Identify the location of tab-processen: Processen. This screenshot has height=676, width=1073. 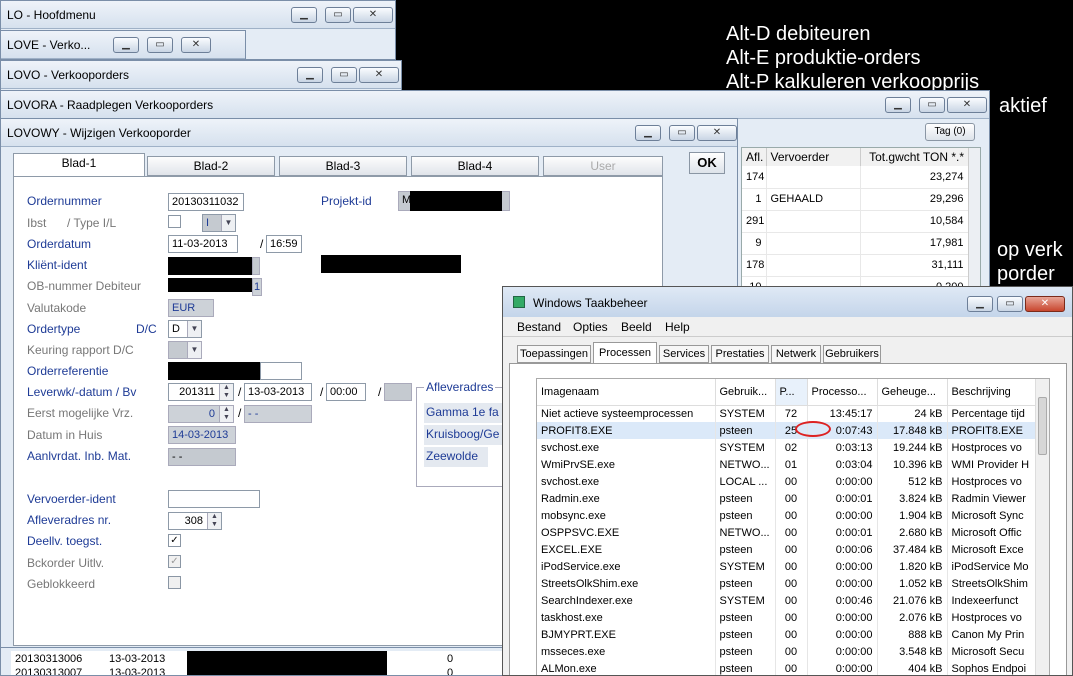
(625, 353).